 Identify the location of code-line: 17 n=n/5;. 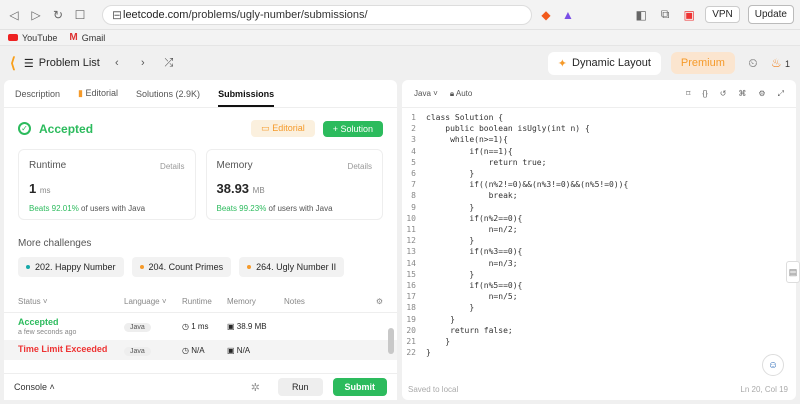
(599, 296).